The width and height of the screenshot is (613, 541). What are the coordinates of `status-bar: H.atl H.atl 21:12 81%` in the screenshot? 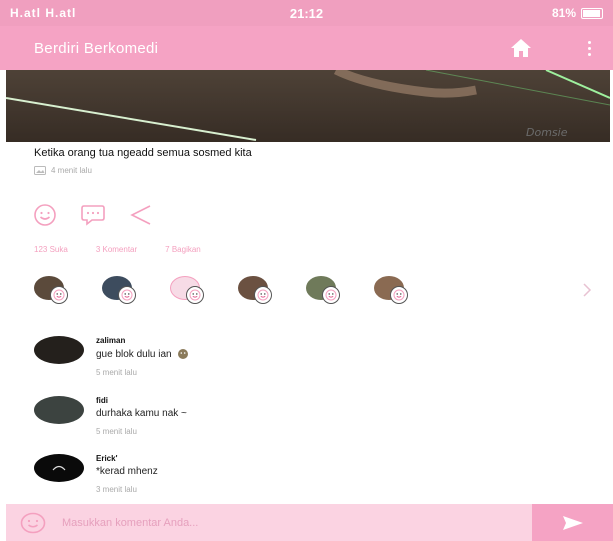 It's located at (306, 13).